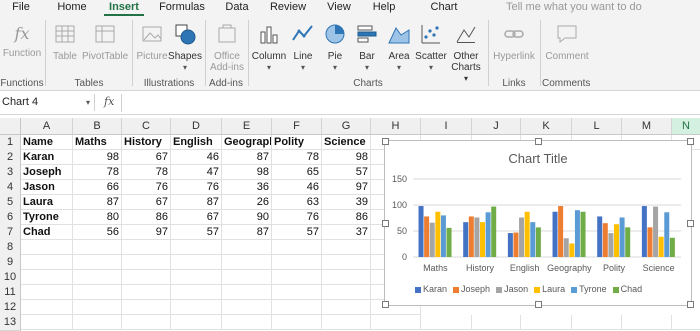  Describe the element at coordinates (47, 157) in the screenshot. I see `name-cell: Karan` at that location.